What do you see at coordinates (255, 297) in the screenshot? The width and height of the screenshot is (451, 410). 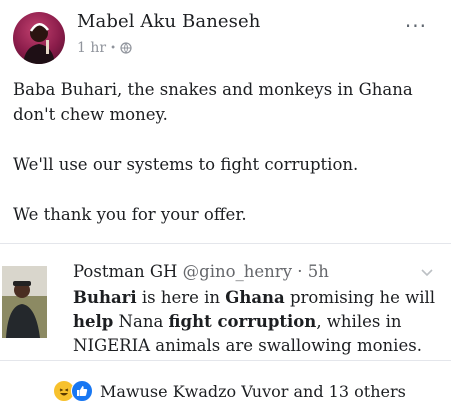 I see `bold-text-run: Ghana` at bounding box center [255, 297].